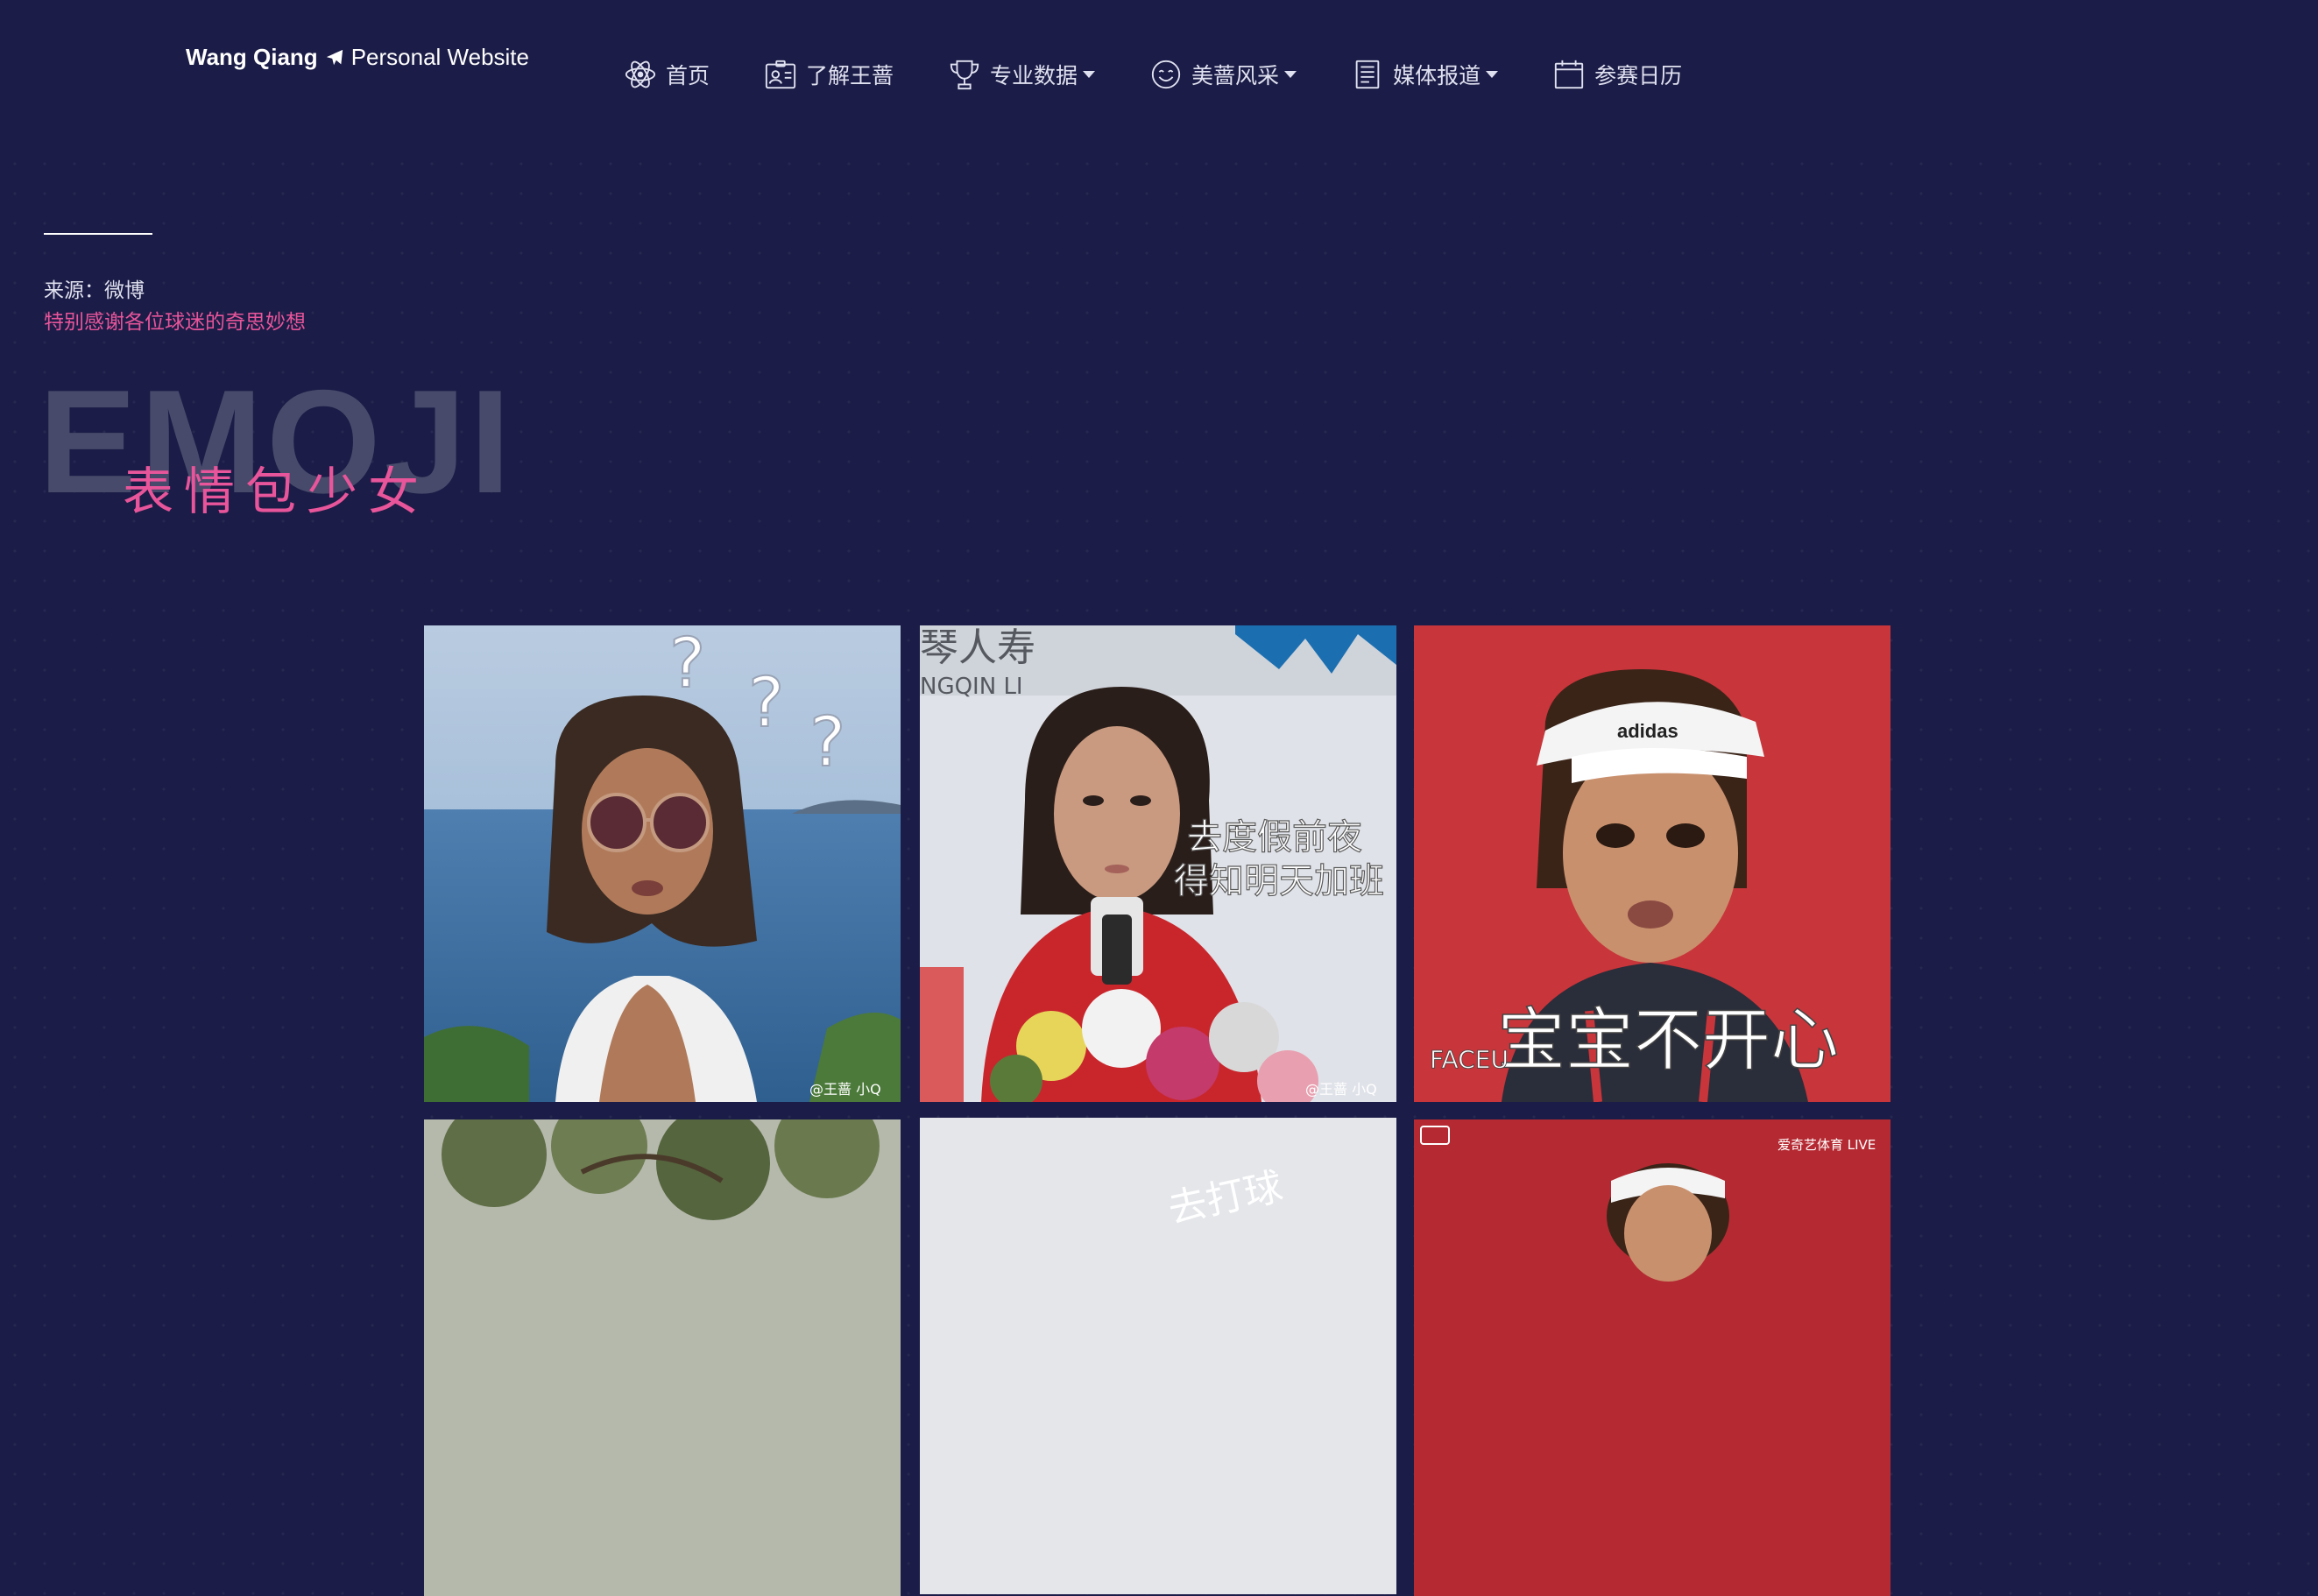 This screenshot has width=2318, height=1596. I want to click on photo-brand: FACEU, so click(1469, 1059).